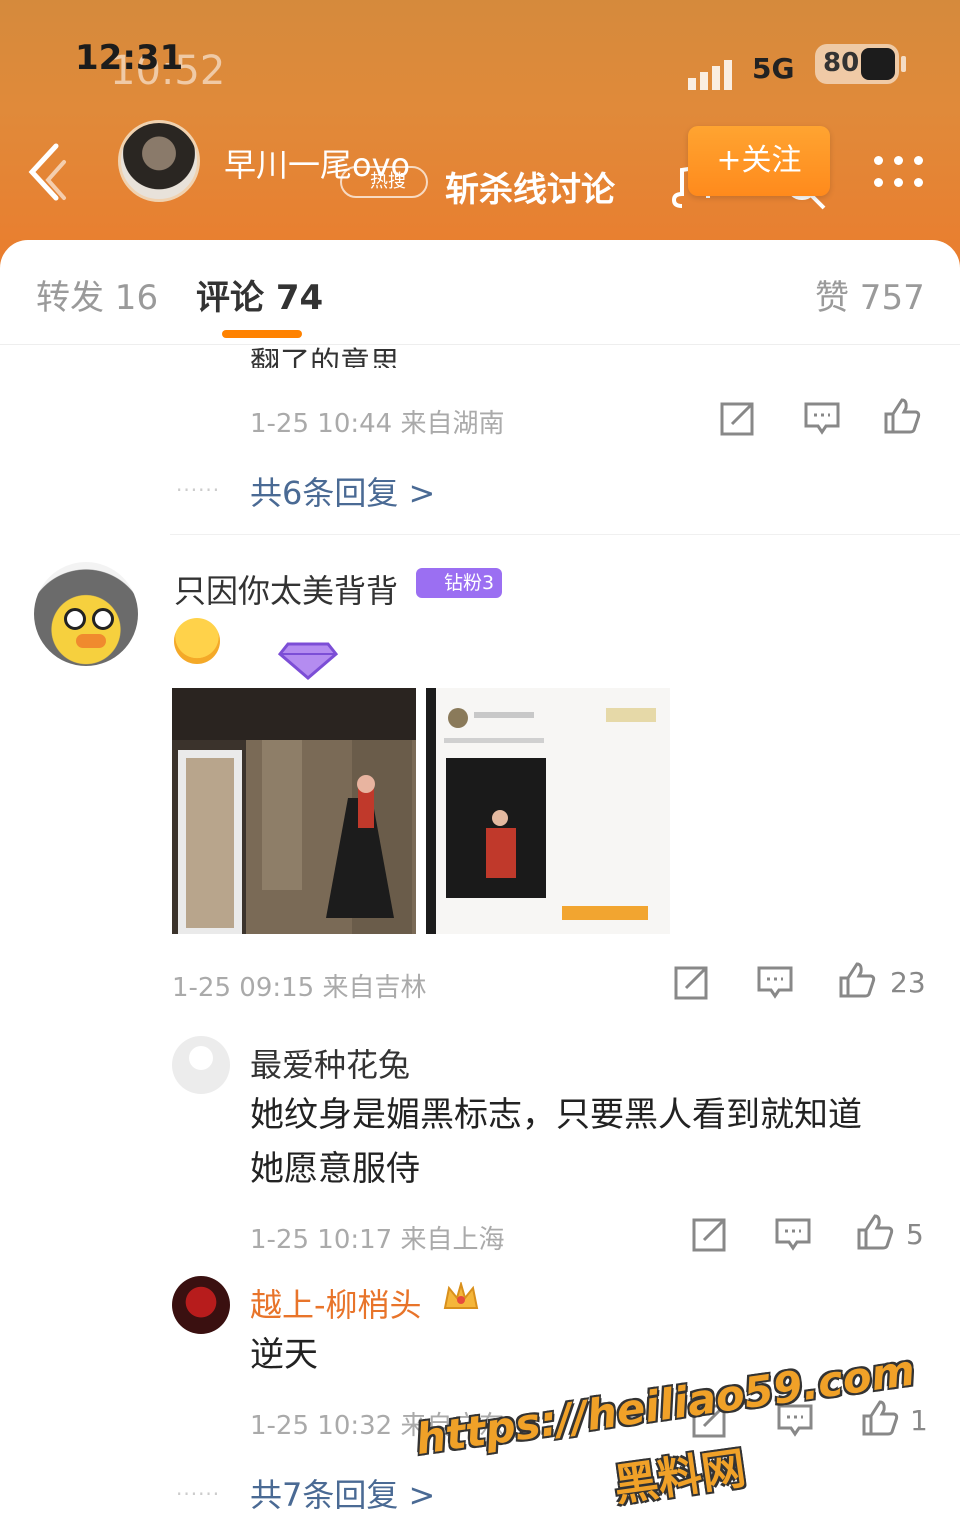 The width and height of the screenshot is (960, 1540). I want to click on follow-button: +关注, so click(759, 161).